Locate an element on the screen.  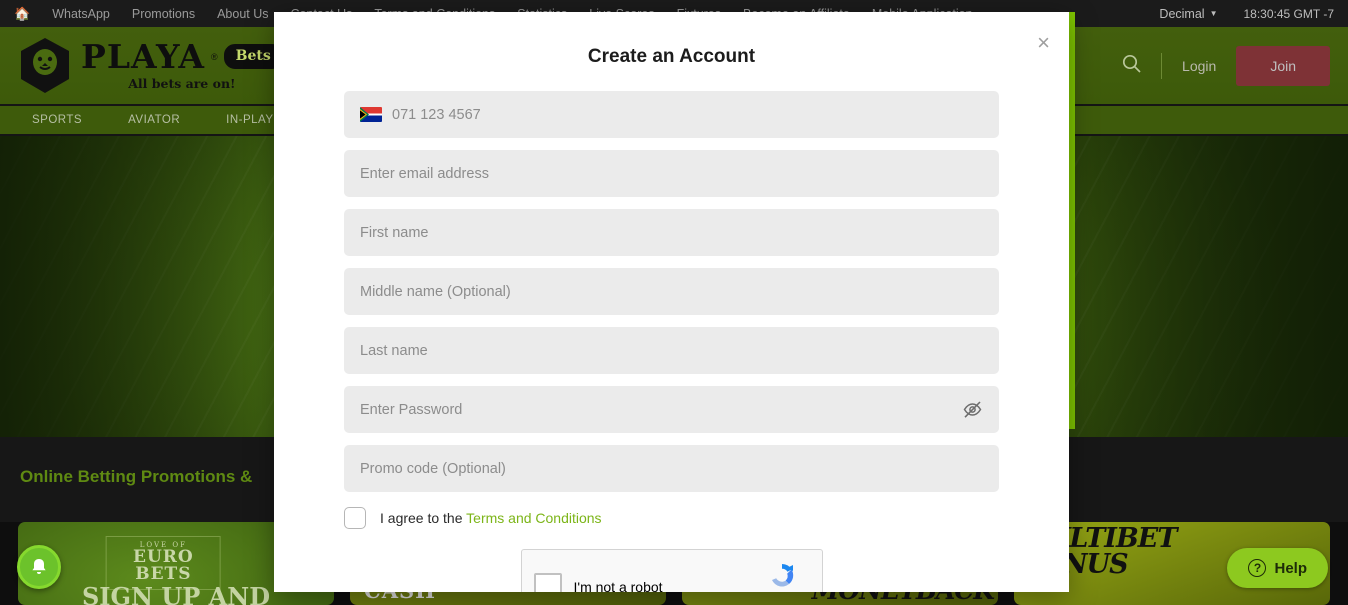
first-name-field is located at coordinates (671, 232).